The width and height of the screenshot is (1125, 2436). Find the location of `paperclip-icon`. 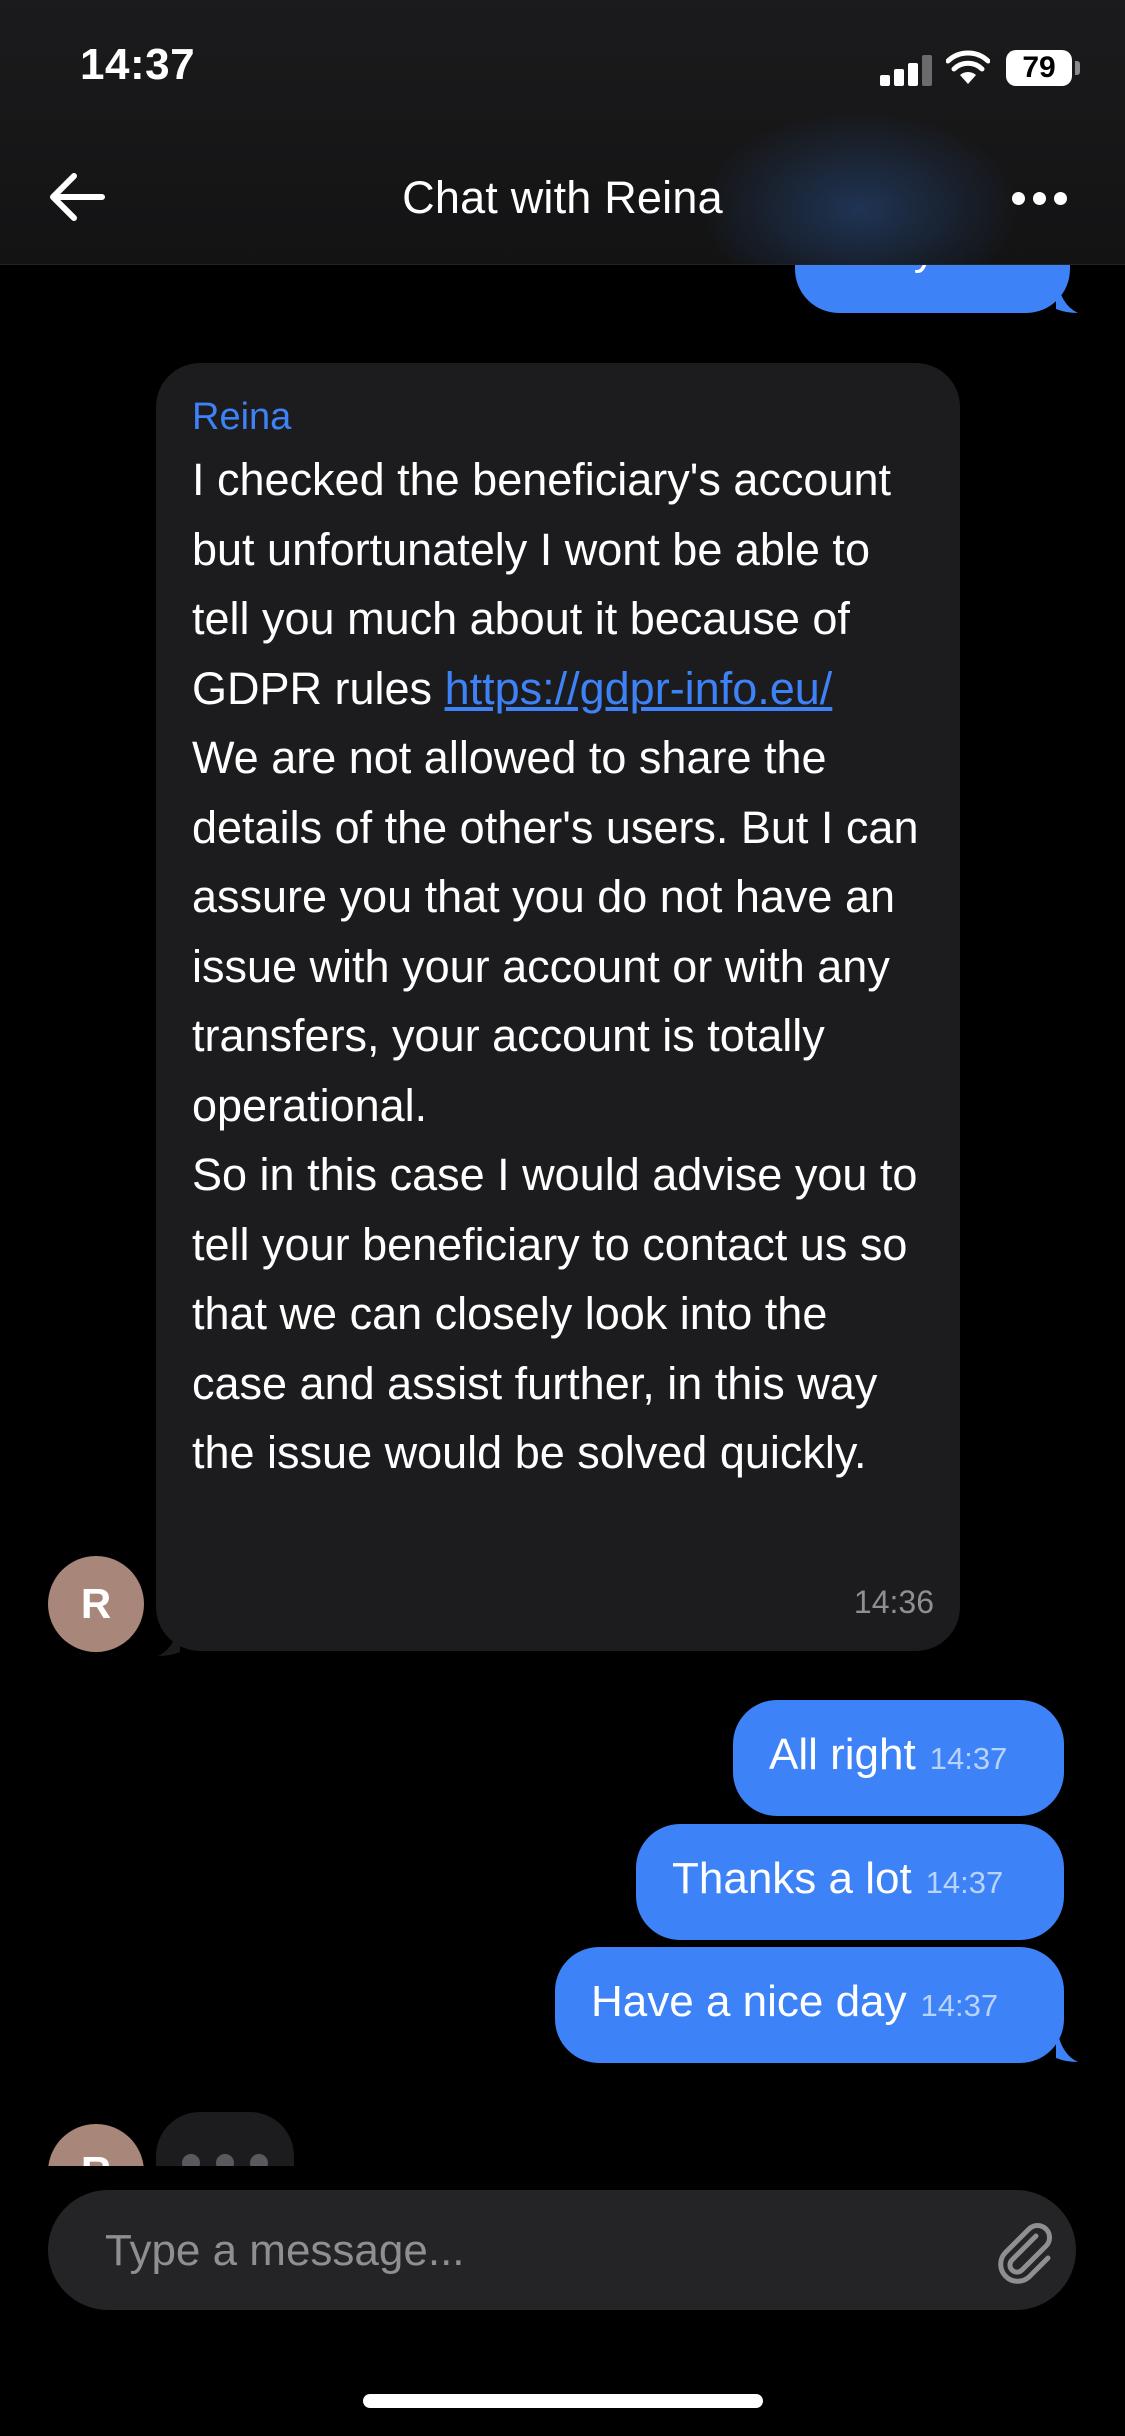

paperclip-icon is located at coordinates (1024, 2250).